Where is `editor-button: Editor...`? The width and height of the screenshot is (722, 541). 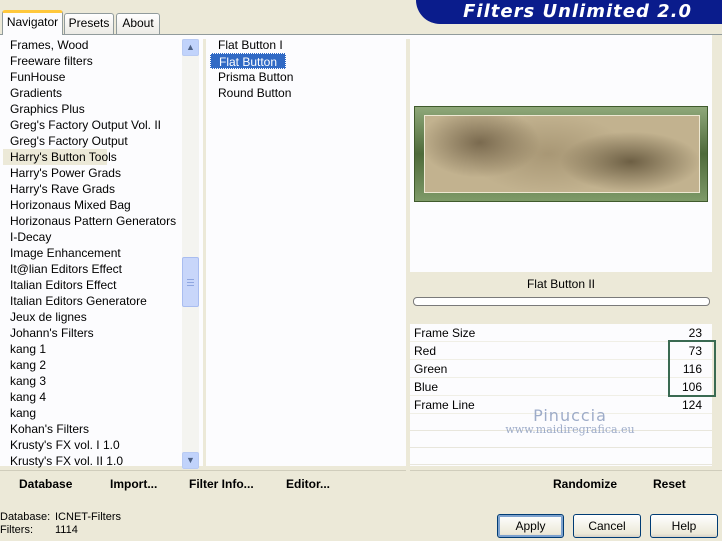
editor-button: Editor... is located at coordinates (308, 484).